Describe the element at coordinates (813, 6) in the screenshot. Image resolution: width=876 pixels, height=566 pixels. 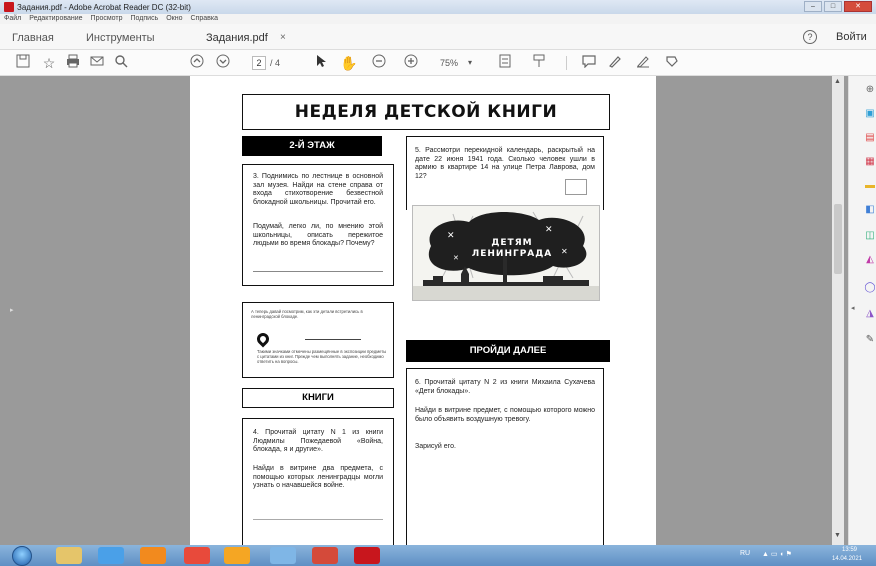
I see `minimize-button: –` at that location.